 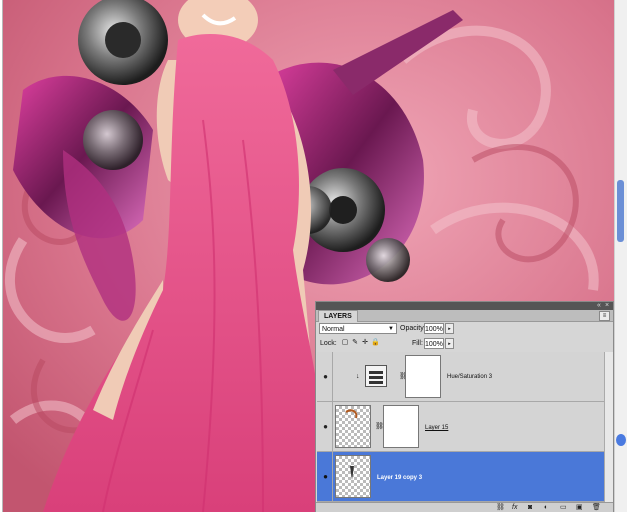 What do you see at coordinates (328, 343) in the screenshot?
I see `lock-label: Lock:` at bounding box center [328, 343].